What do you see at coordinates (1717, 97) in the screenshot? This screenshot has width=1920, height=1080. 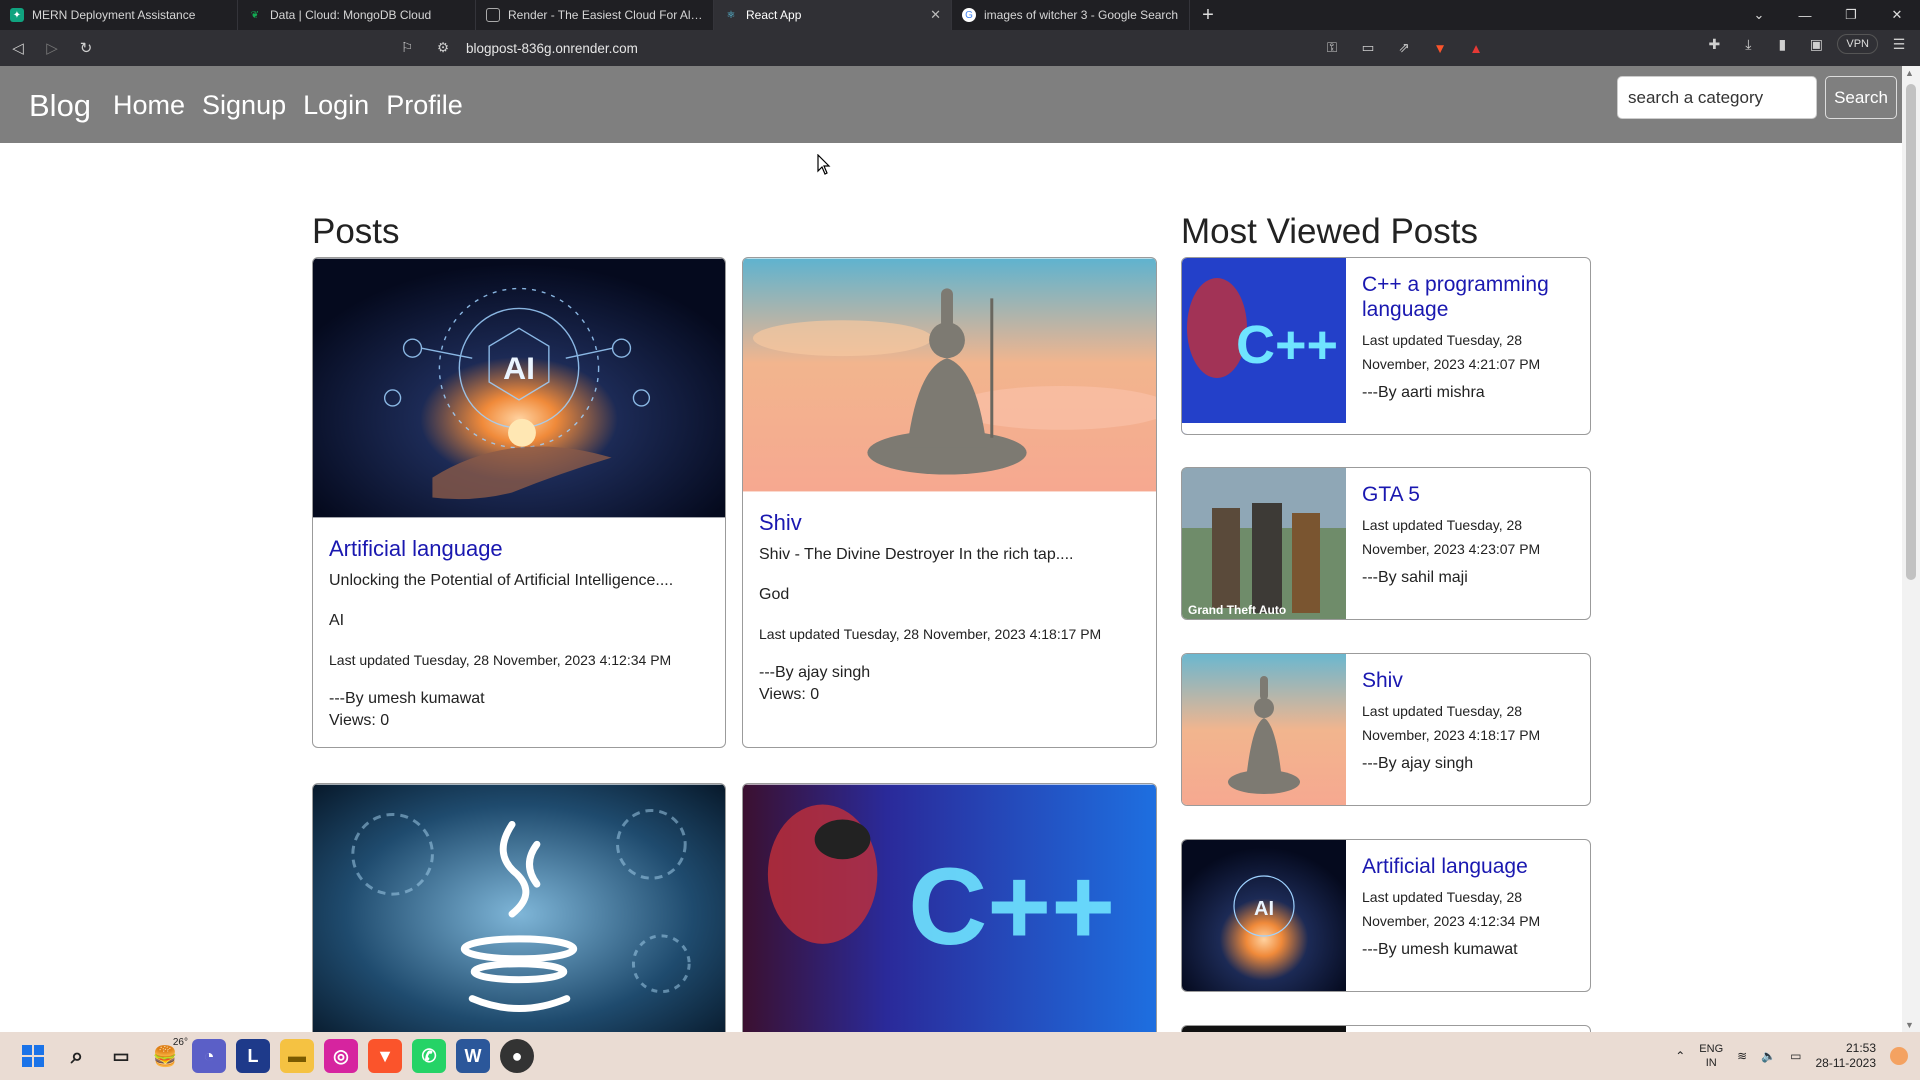 I see `category-search-input` at bounding box center [1717, 97].